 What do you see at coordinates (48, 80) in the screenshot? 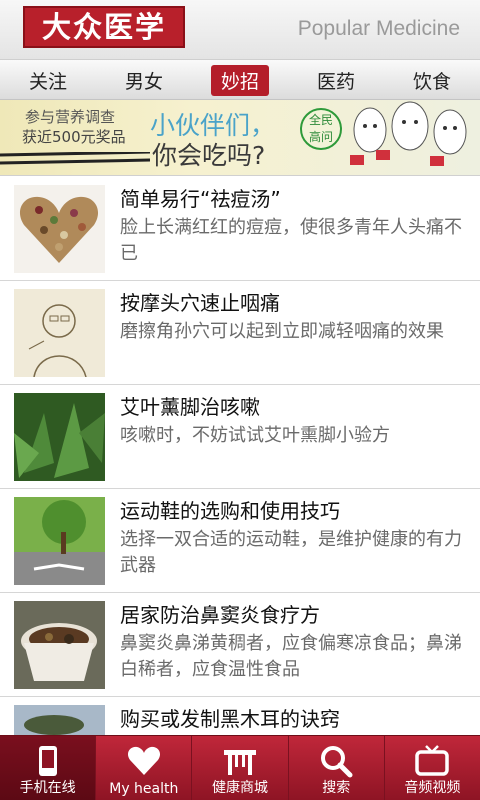
I see `tab-follow: 关注` at bounding box center [48, 80].